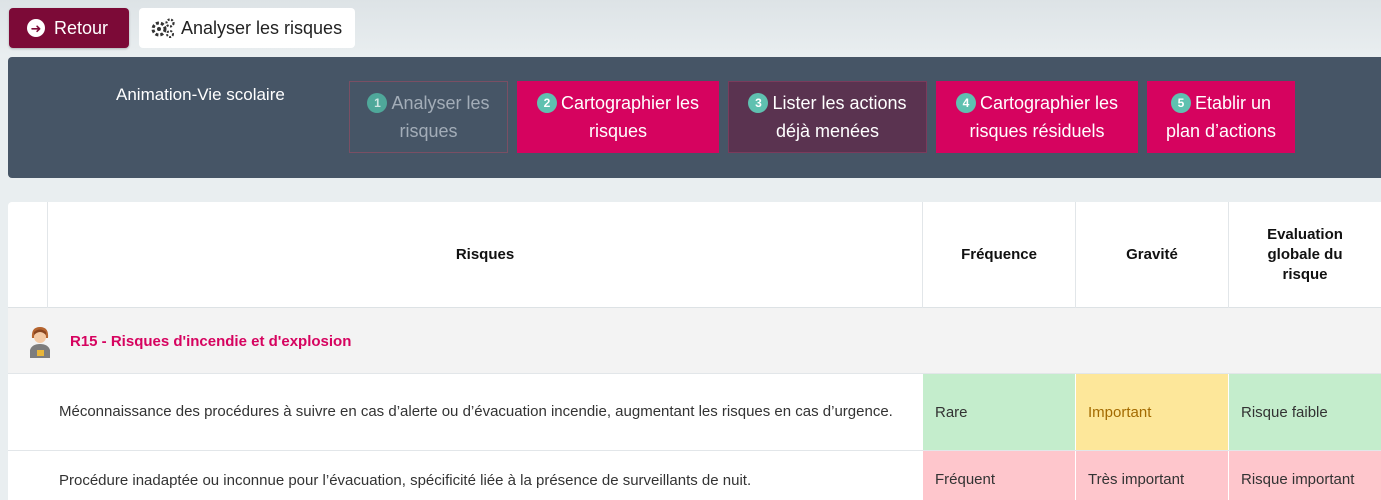 The image size is (1381, 500). I want to click on step-analyser-risques: 1 Analyser les risques, so click(428, 117).